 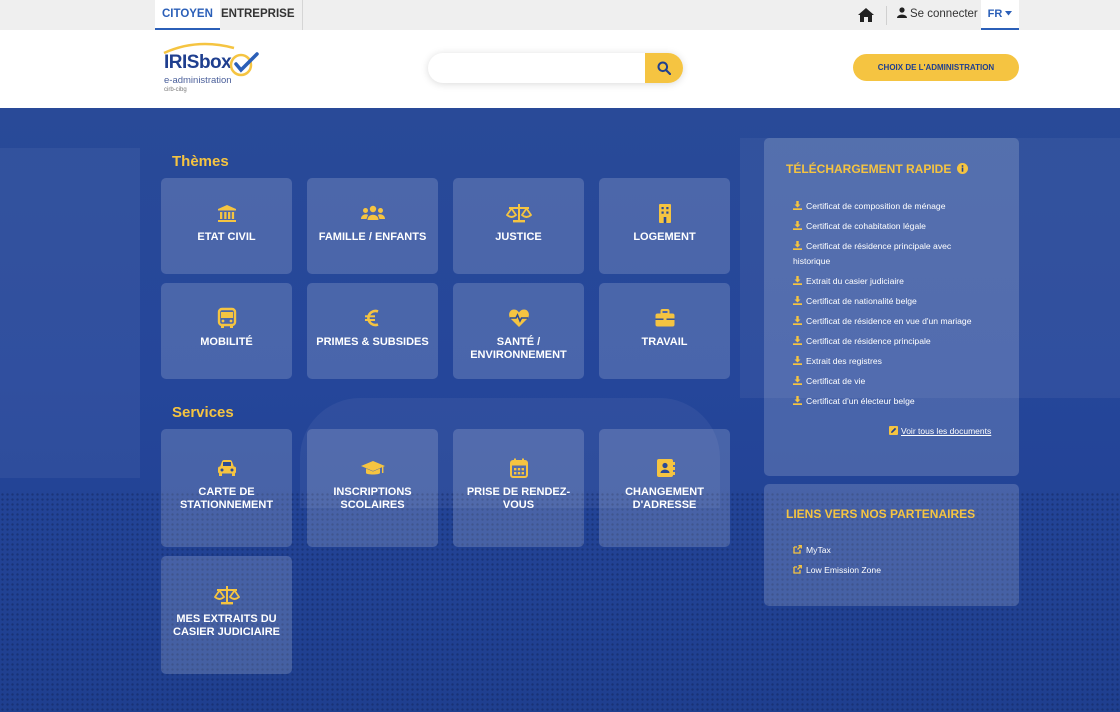 What do you see at coordinates (903, 381) in the screenshot?
I see `download-link: Certificat de vie` at bounding box center [903, 381].